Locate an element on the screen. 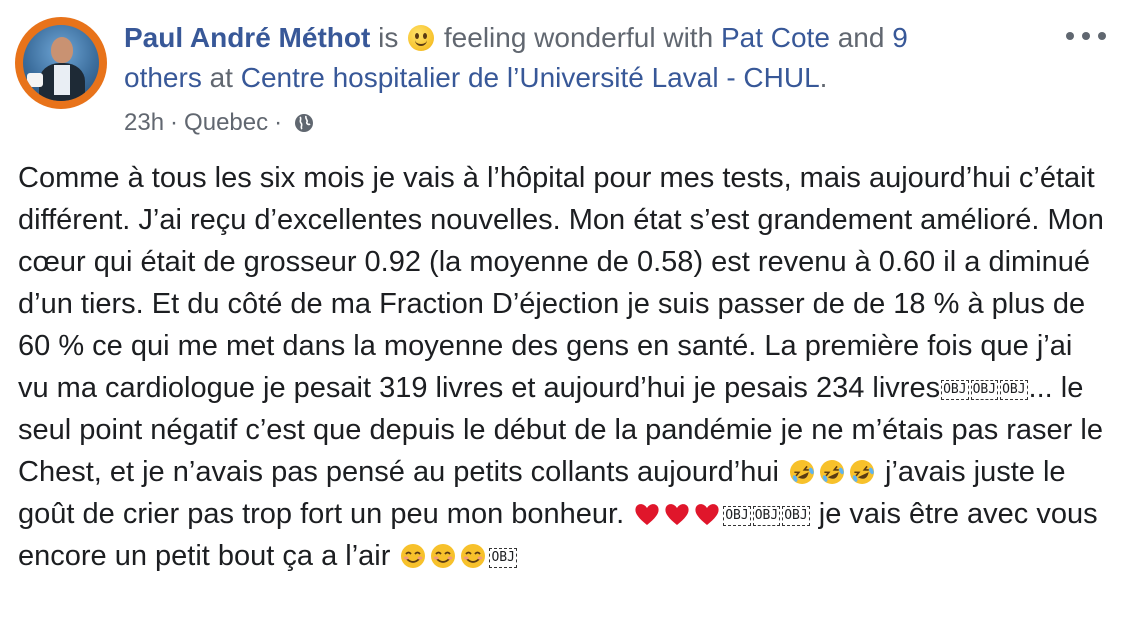 This screenshot has width=1122, height=640. globe-icon is located at coordinates (304, 123).